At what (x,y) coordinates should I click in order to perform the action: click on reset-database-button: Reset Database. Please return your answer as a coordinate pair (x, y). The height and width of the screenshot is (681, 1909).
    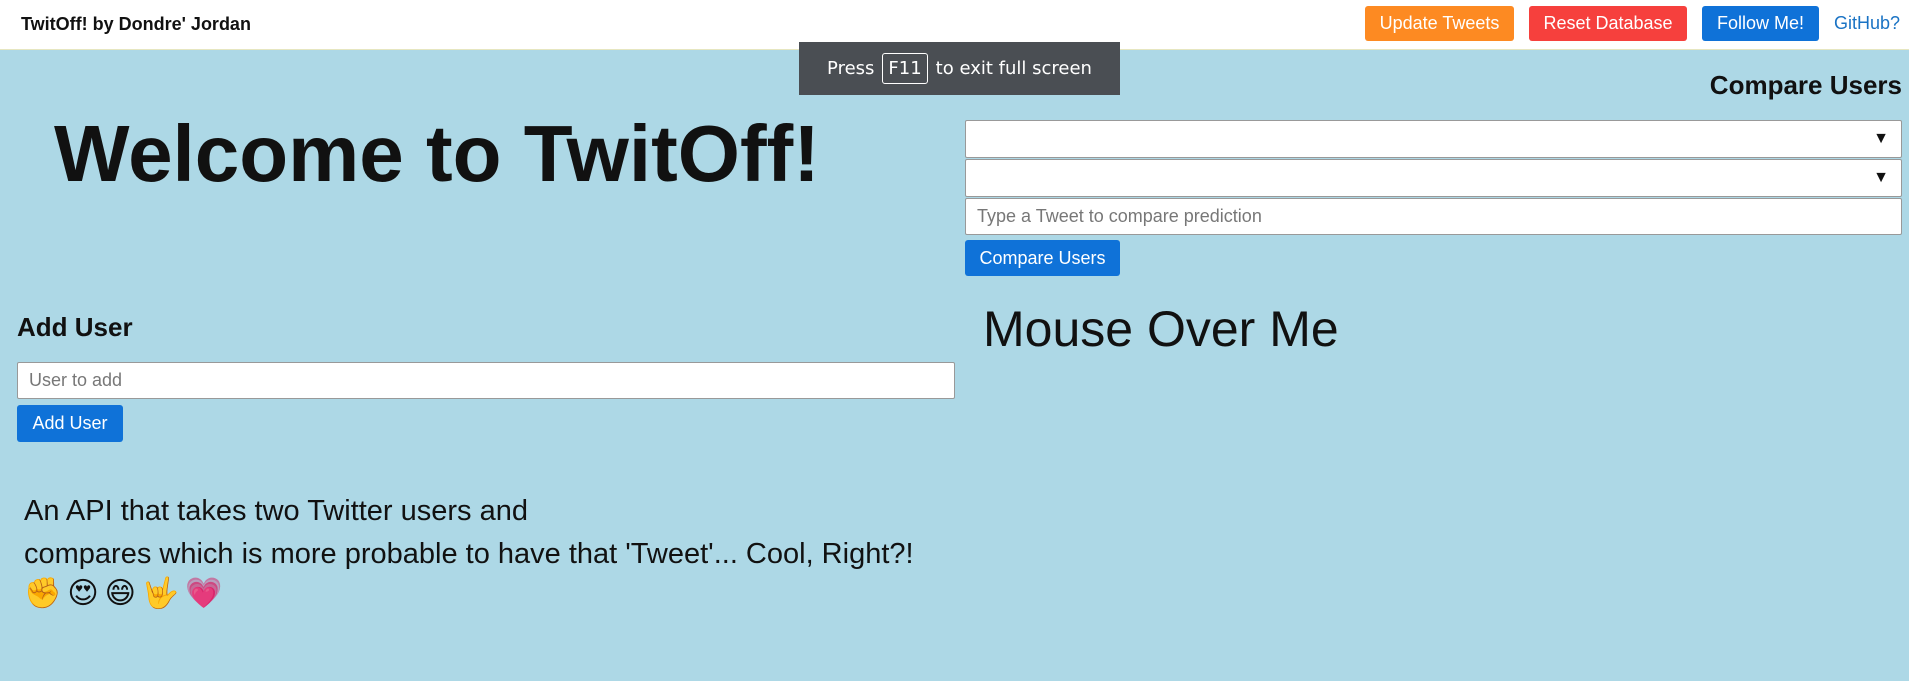
    Looking at the image, I should click on (1608, 23).